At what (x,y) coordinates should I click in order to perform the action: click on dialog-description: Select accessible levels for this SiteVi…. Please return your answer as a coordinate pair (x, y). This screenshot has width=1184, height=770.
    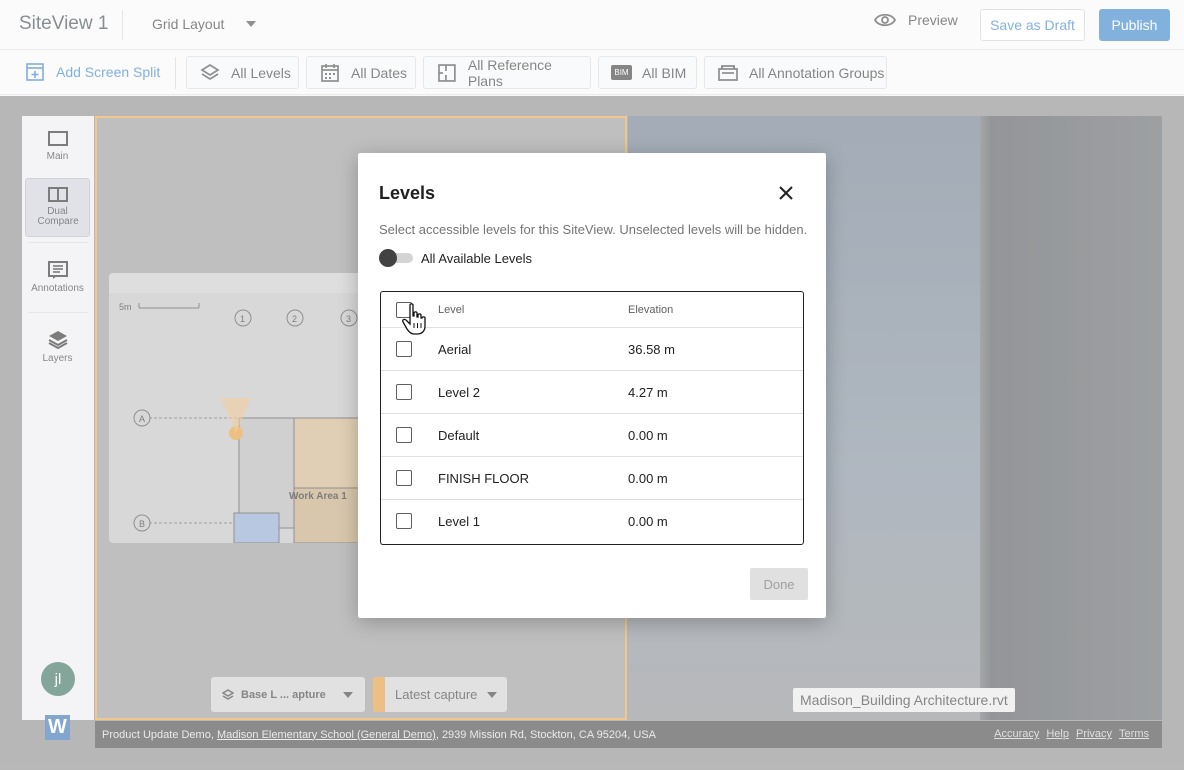
    Looking at the image, I should click on (593, 229).